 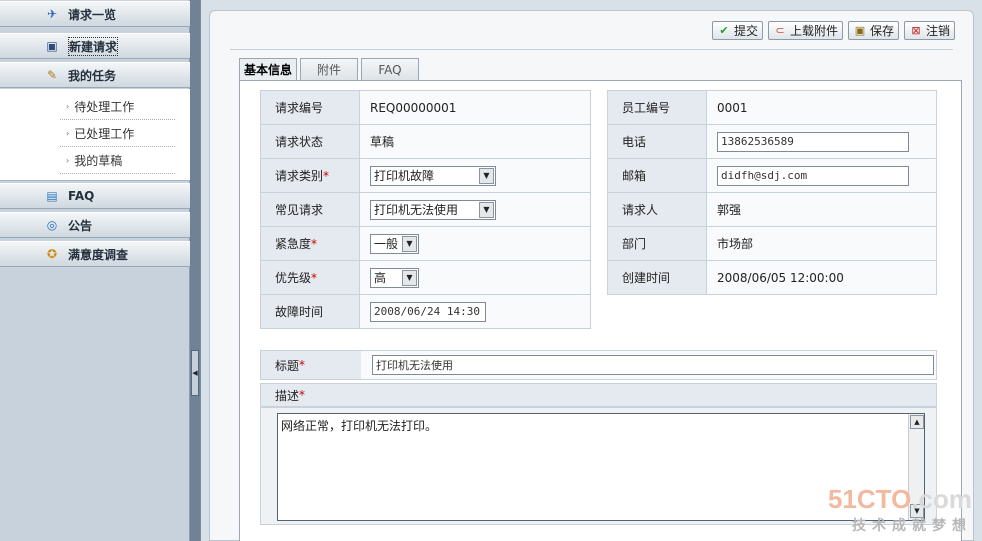 I want to click on email-label: 邮箱, so click(x=657, y=175).